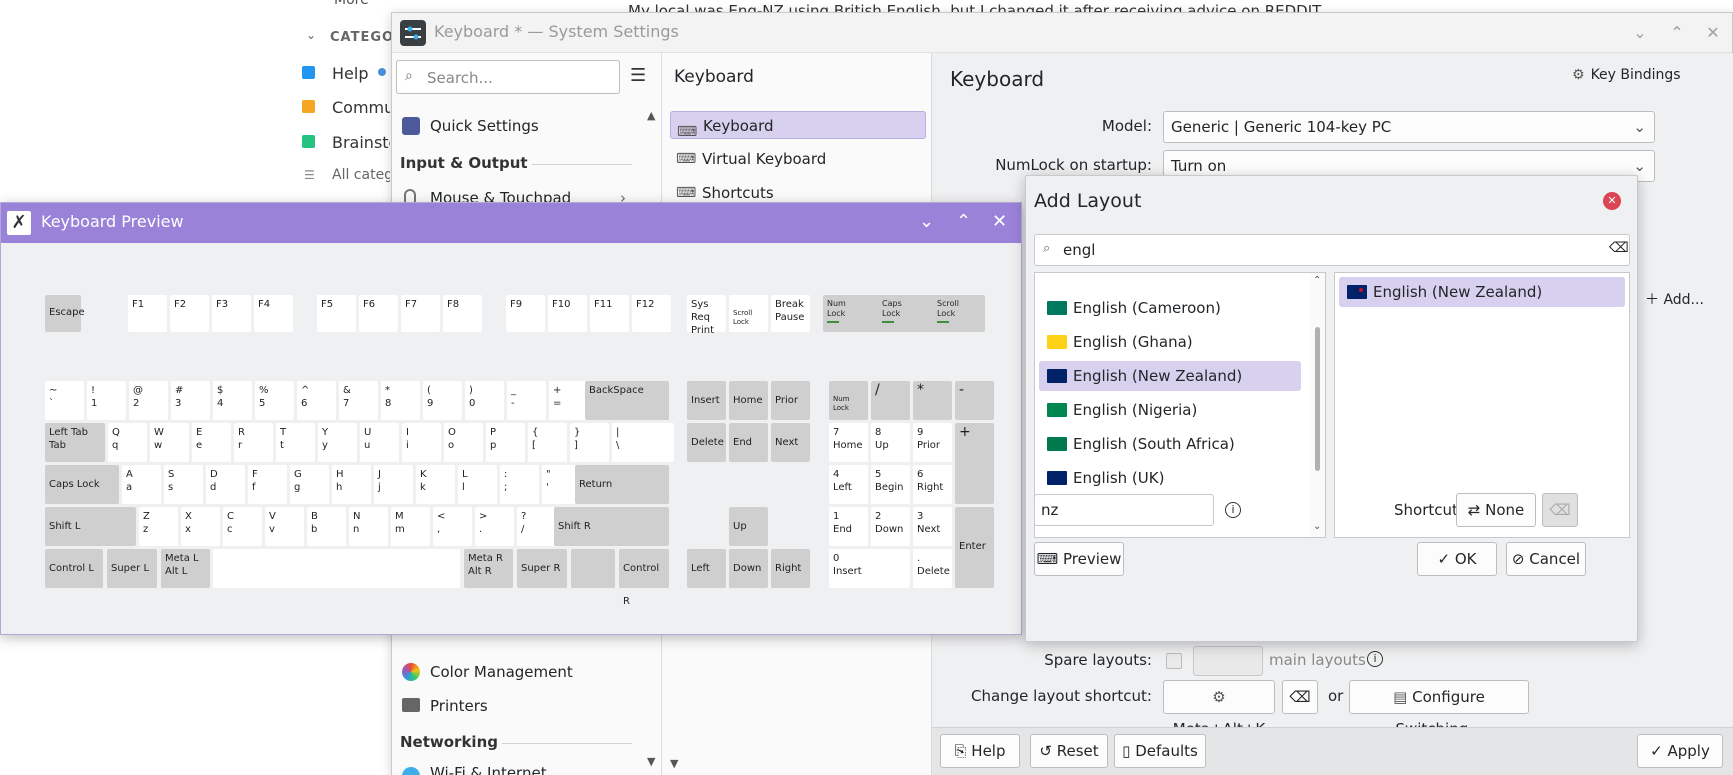  I want to click on subpanel-item-label: Keyboard, so click(738, 126).